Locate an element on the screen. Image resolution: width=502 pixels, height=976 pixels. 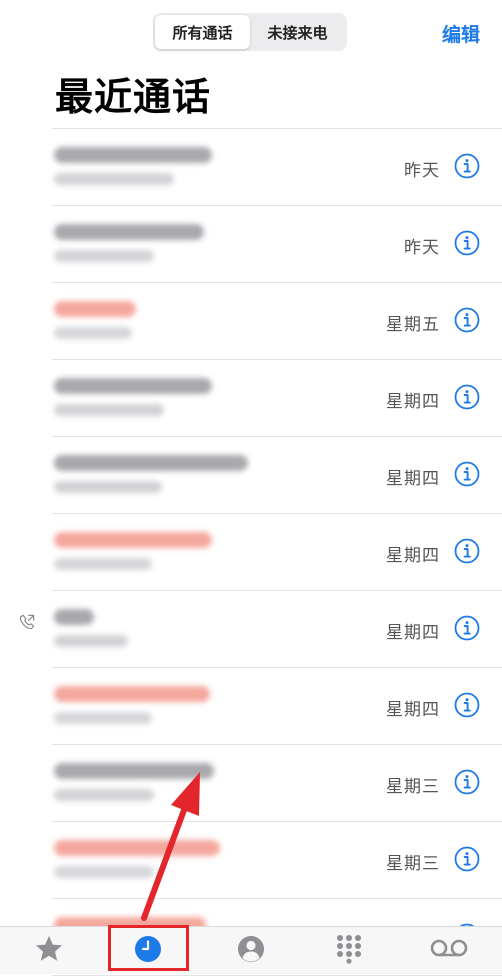
person-icon is located at coordinates (251, 949).